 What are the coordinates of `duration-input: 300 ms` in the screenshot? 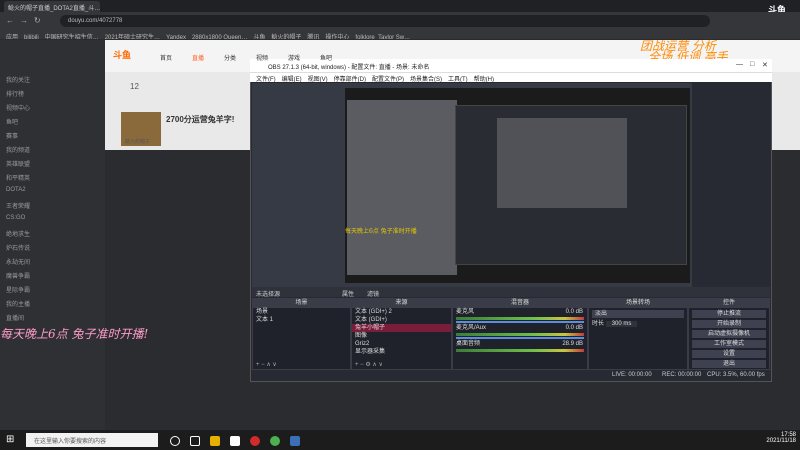 It's located at (621, 324).